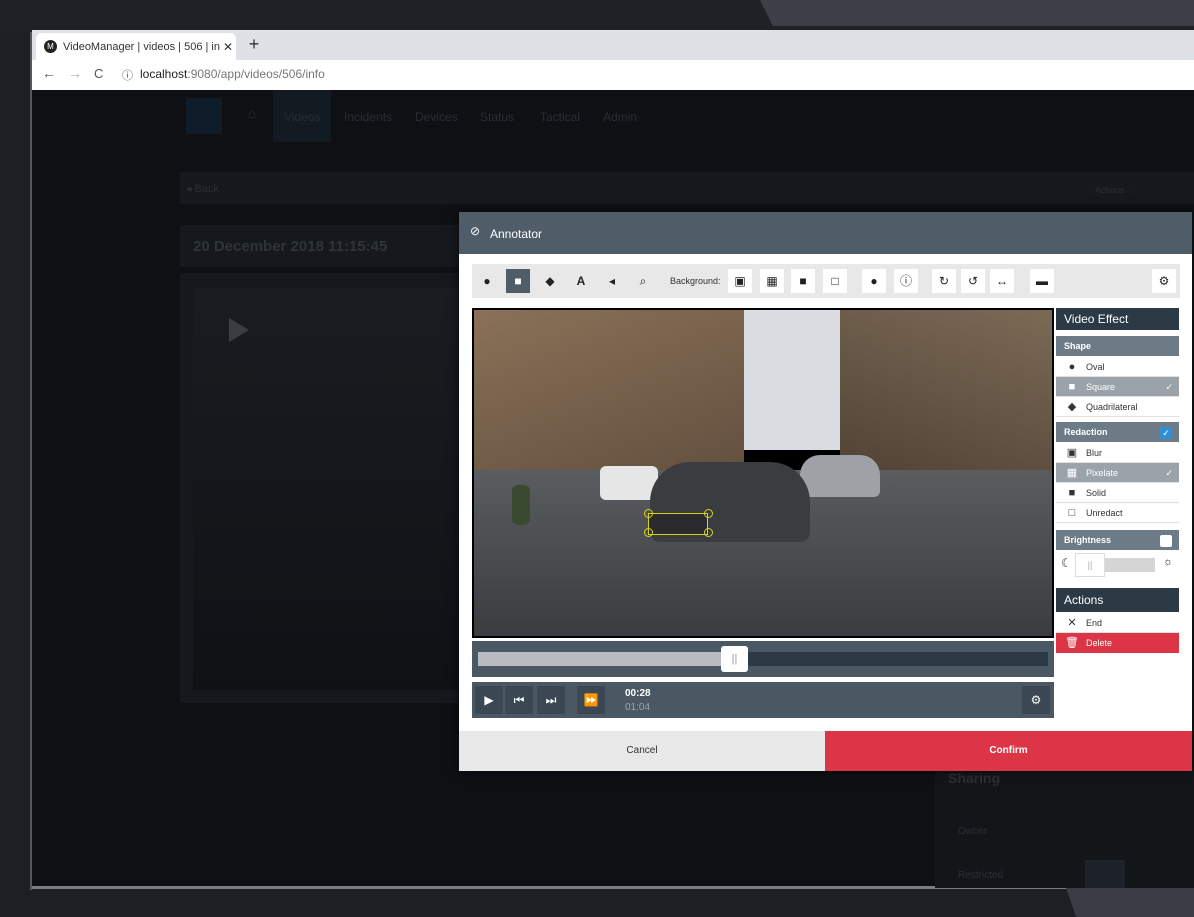  I want to click on redaction-unredact: □ Unredact, so click(1117, 513).